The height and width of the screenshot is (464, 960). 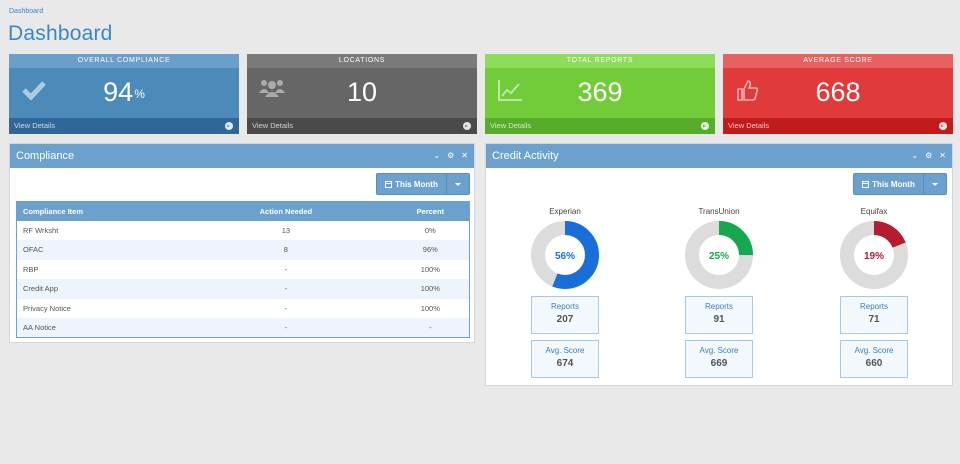 I want to click on panel-title: Compliance, so click(x=45, y=156).